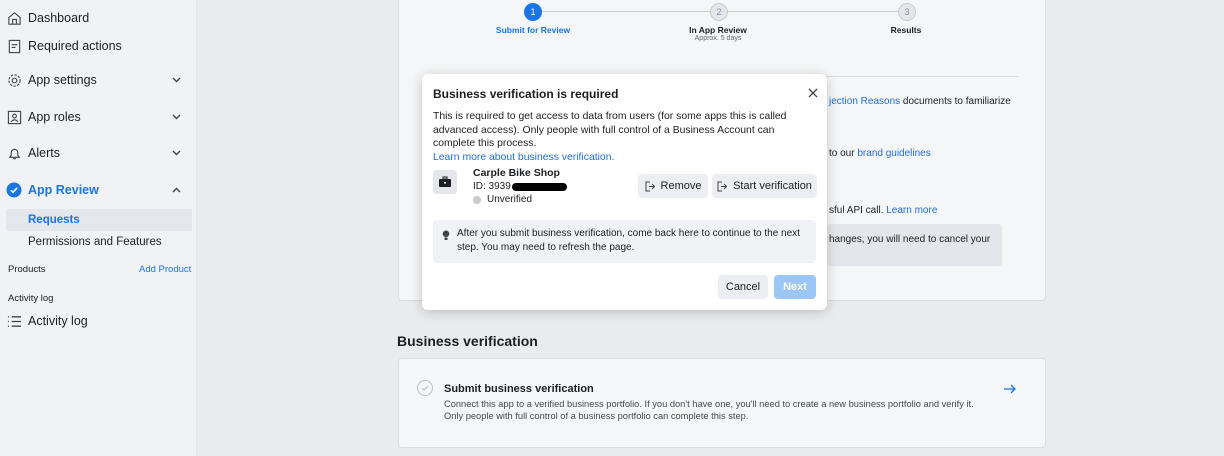 The width and height of the screenshot is (1224, 456). I want to click on briefcase-icon, so click(445, 182).